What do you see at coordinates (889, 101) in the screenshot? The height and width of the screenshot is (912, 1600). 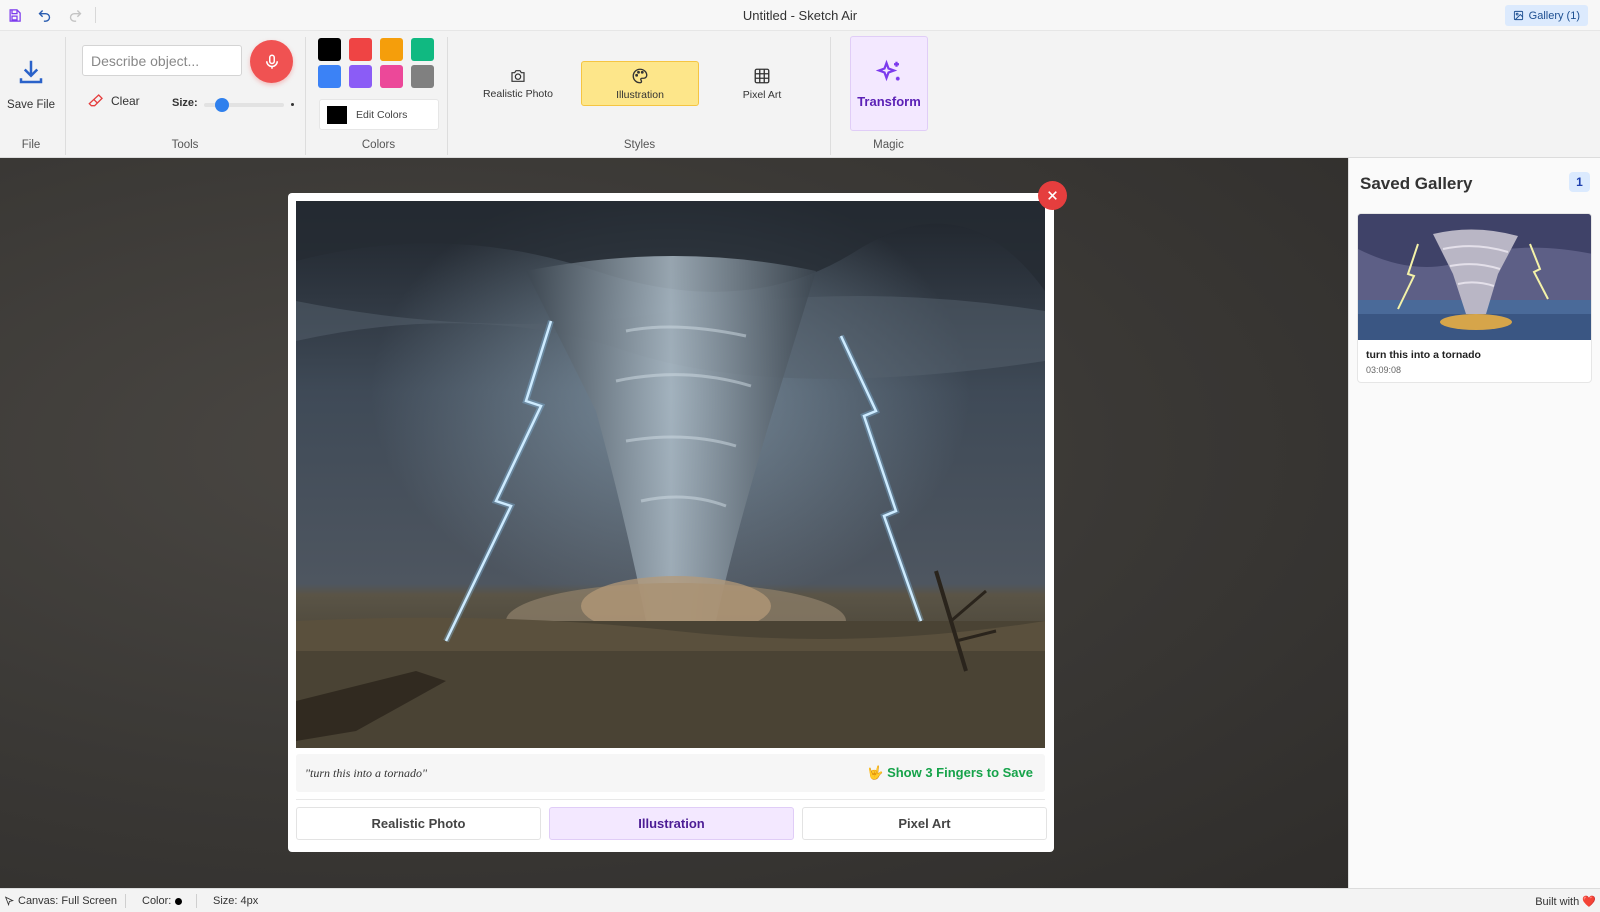 I see `transform-label: Transform` at bounding box center [889, 101].